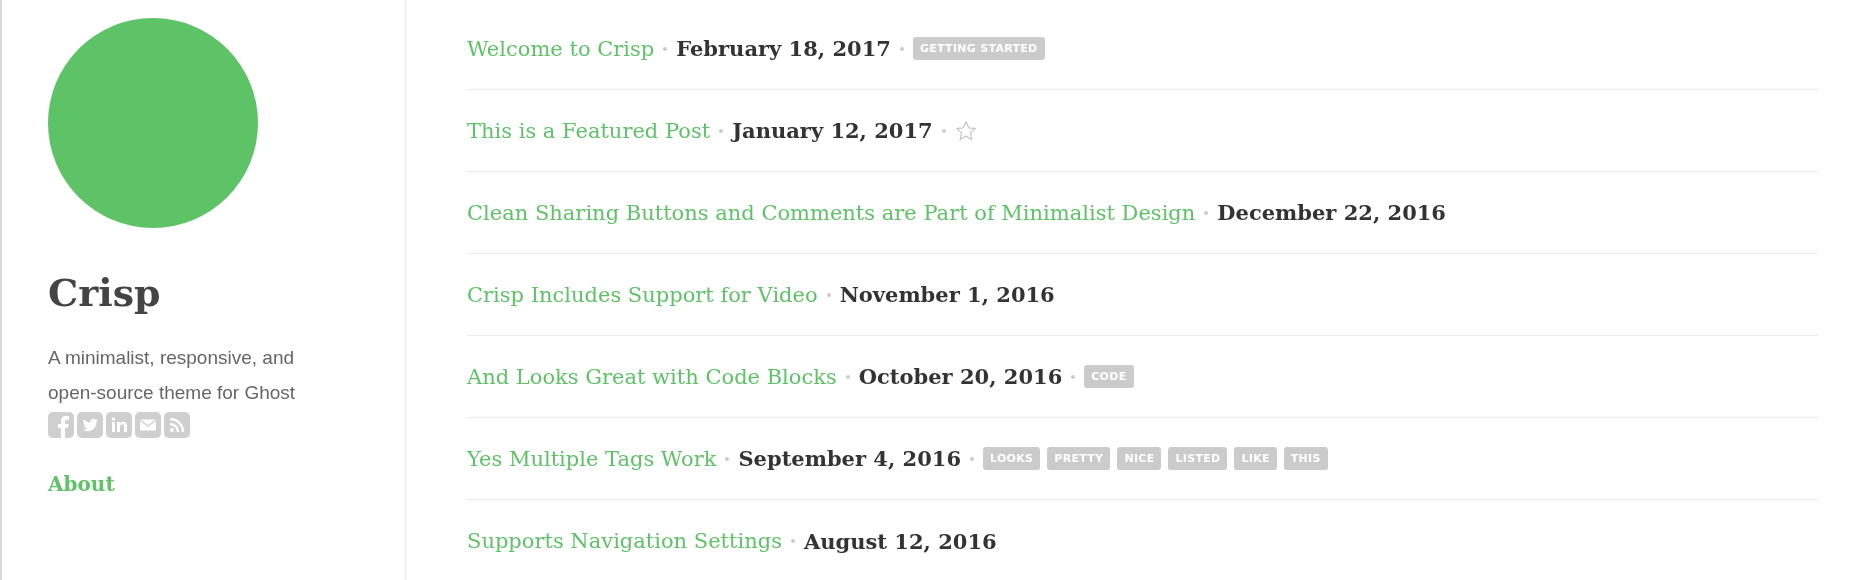  I want to click on site-description: A minimalist, responsive, and open-source theme for Ghost, so click(172, 375).